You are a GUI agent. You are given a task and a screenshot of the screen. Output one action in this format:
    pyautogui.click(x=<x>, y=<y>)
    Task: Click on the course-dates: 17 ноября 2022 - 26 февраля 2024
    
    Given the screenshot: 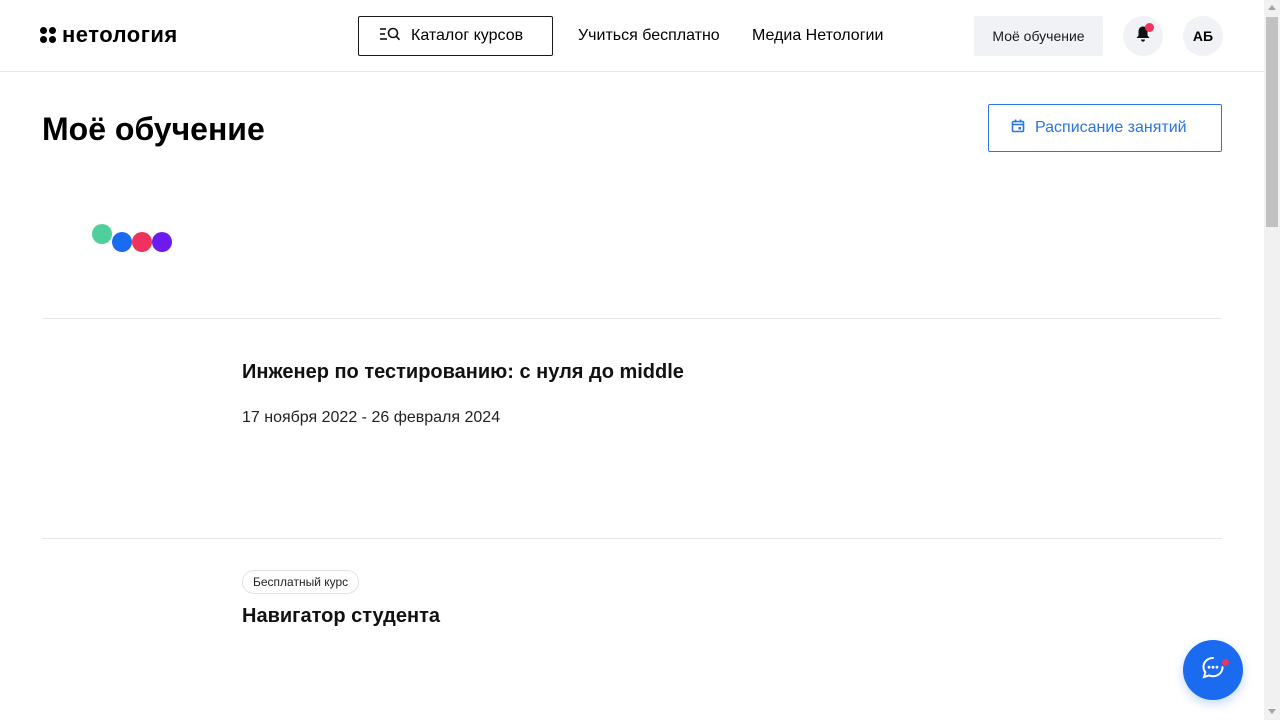 What is the action you would take?
    pyautogui.click(x=371, y=417)
    